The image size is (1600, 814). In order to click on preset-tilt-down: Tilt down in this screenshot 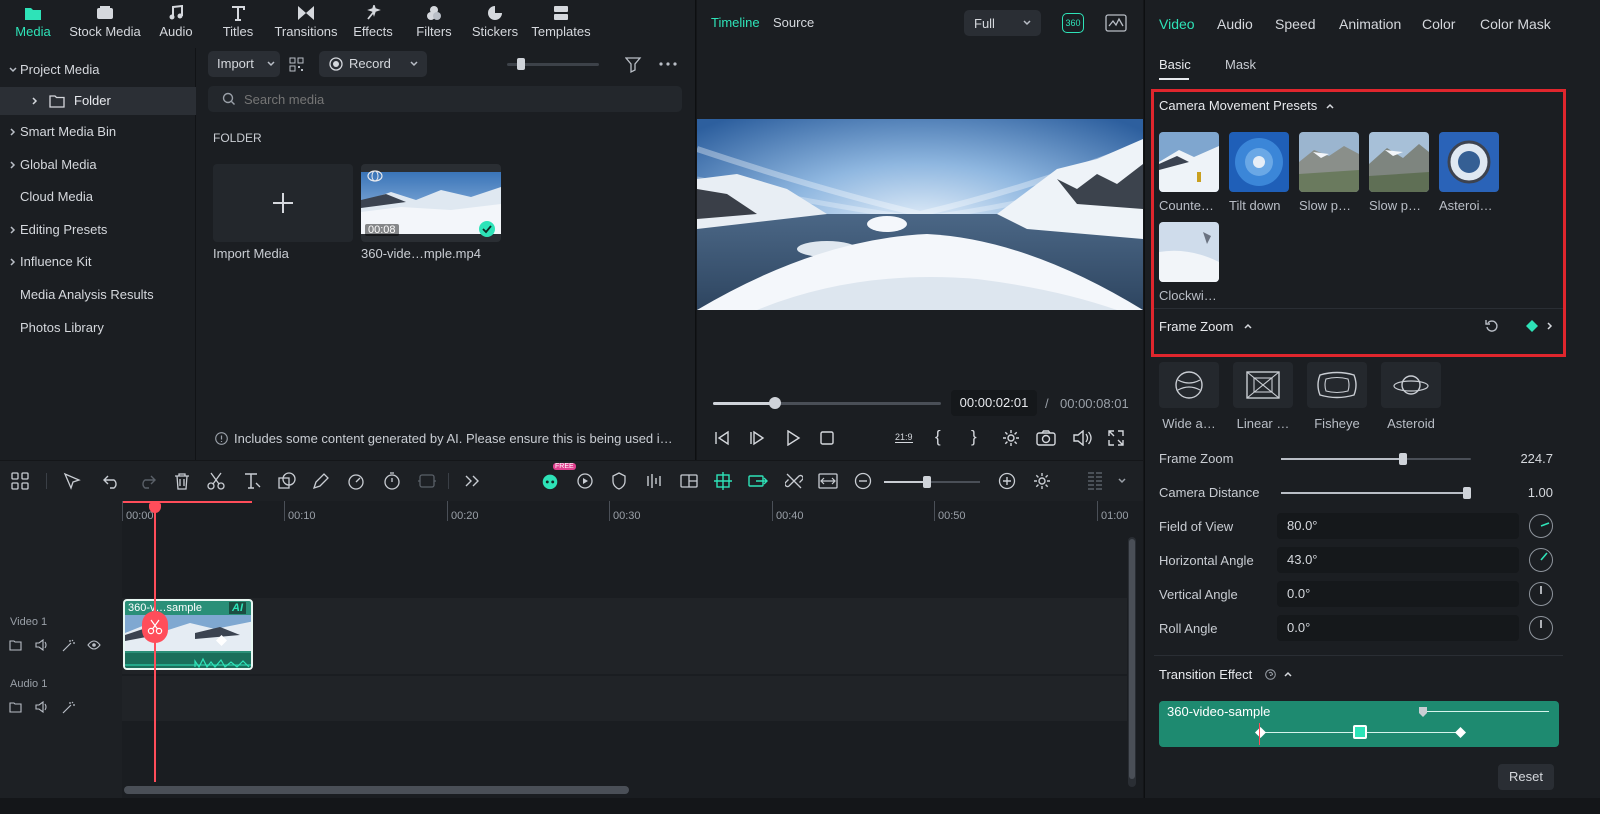, I will do `click(1259, 172)`.